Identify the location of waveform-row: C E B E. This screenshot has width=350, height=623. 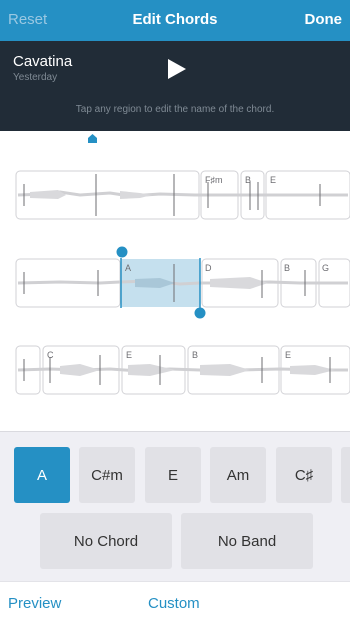
(175, 370).